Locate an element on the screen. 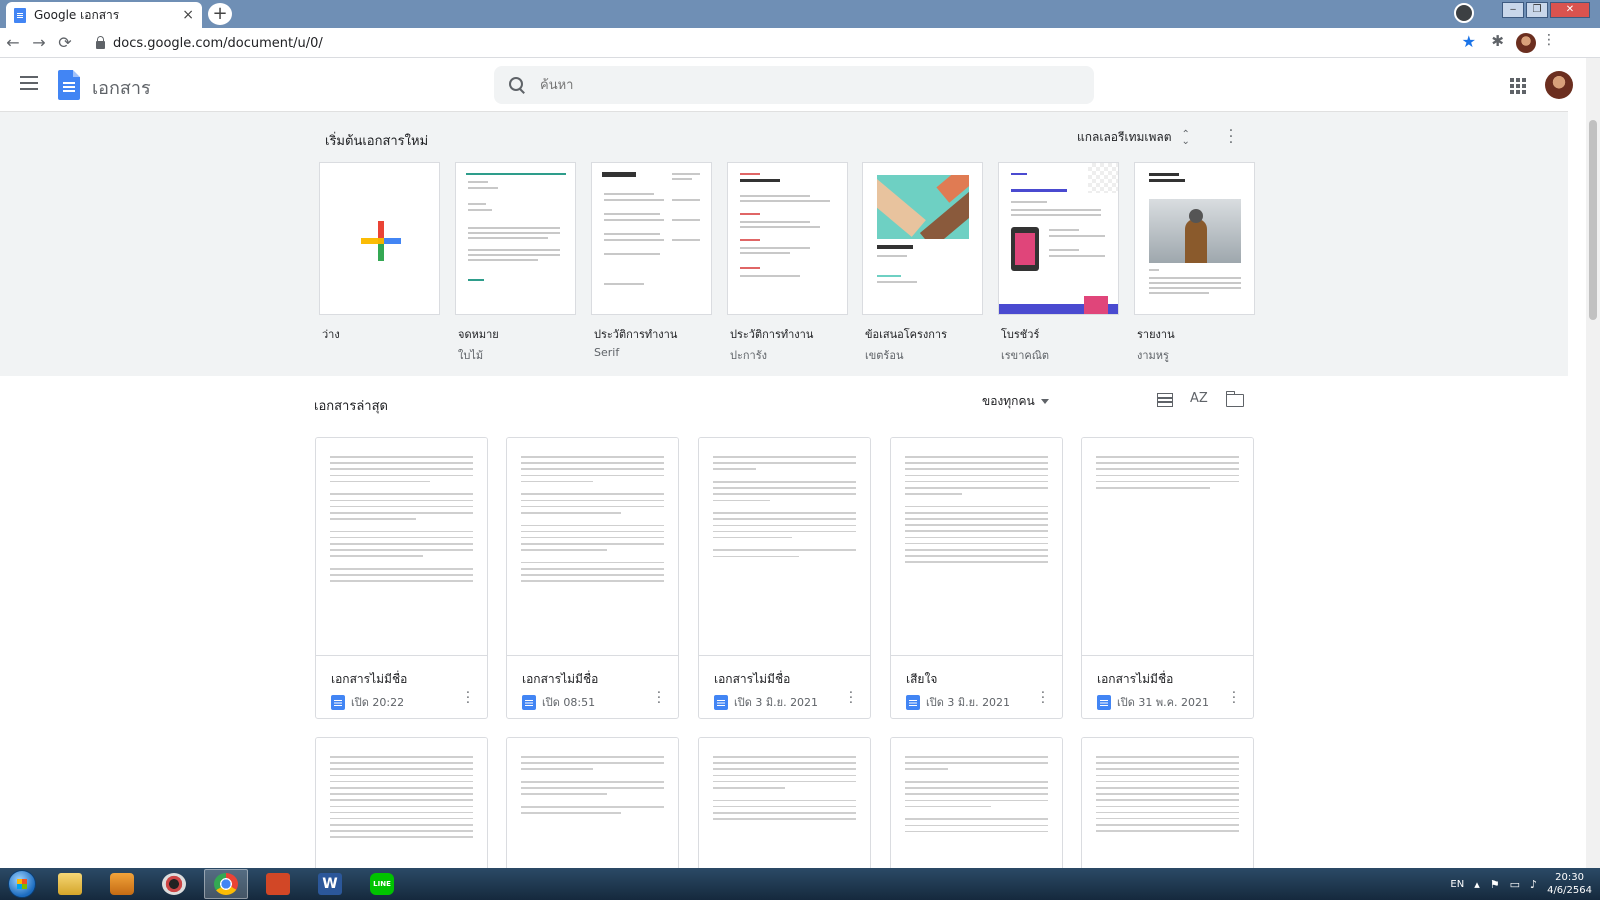 This screenshot has width=1600, height=900. system-tray: EN ▴ ⚑ ▭ ♪ 20:30 4/6/2564 is located at coordinates (1521, 884).